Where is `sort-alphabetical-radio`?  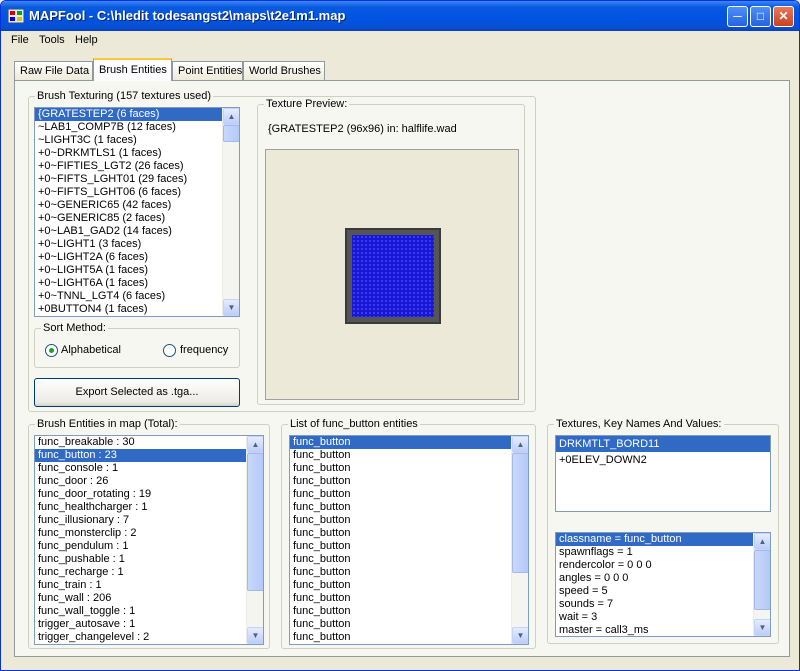 sort-alphabetical-radio is located at coordinates (51, 350).